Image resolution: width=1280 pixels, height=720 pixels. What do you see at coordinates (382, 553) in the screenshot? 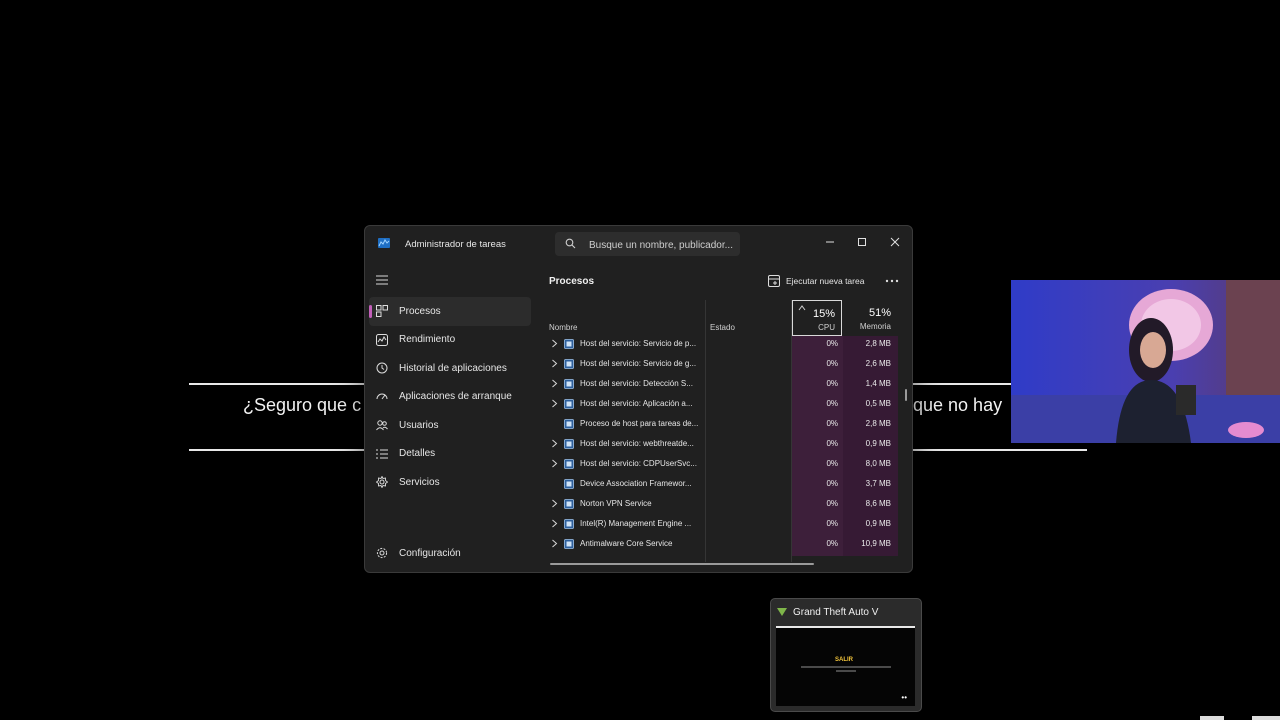
I see `gear-icon` at bounding box center [382, 553].